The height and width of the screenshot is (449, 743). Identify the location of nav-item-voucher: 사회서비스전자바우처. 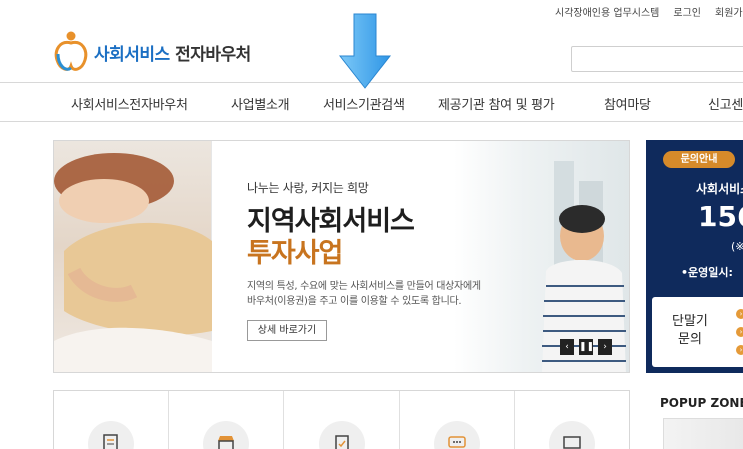
(129, 103).